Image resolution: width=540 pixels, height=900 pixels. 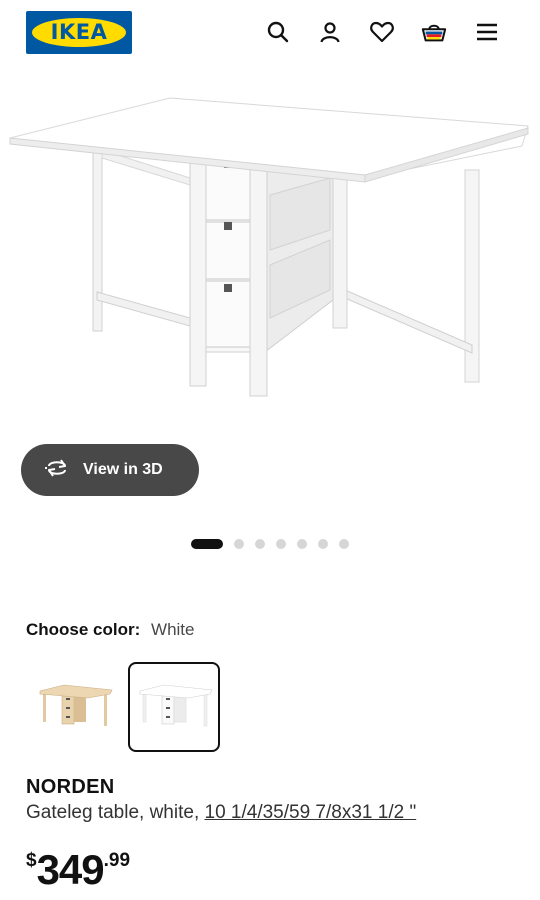 I want to click on shopping-bag-icon, so click(x=434, y=32).